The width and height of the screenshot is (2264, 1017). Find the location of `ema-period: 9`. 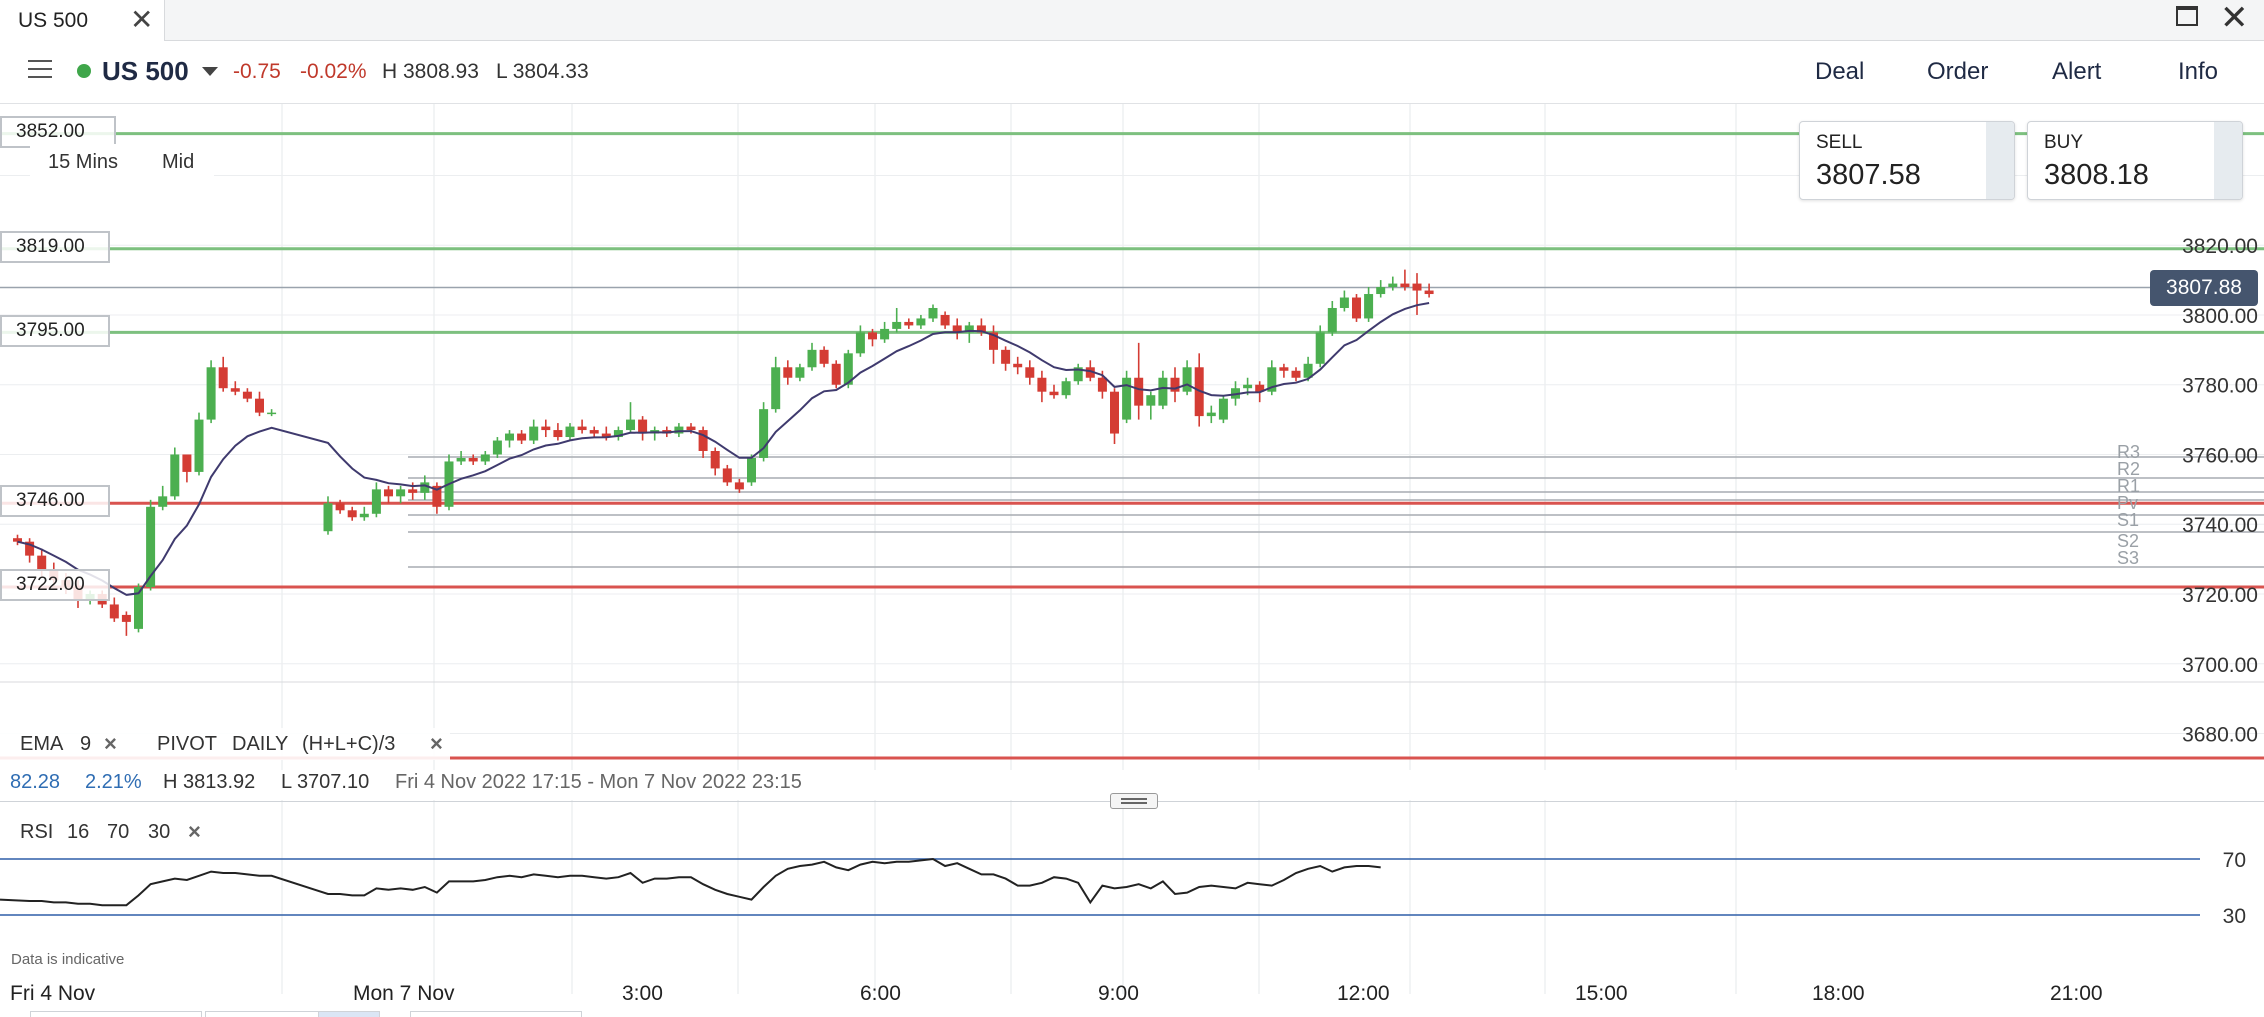

ema-period: 9 is located at coordinates (85, 744).